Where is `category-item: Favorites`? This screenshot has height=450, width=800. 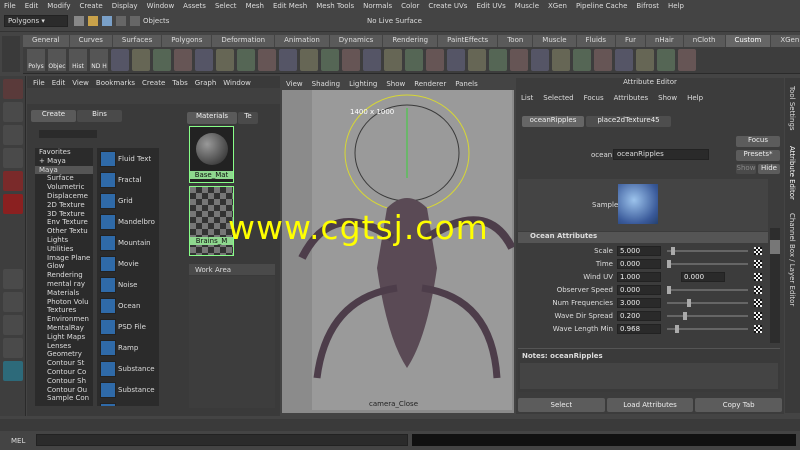
category-item: Favorites is located at coordinates (64, 152).